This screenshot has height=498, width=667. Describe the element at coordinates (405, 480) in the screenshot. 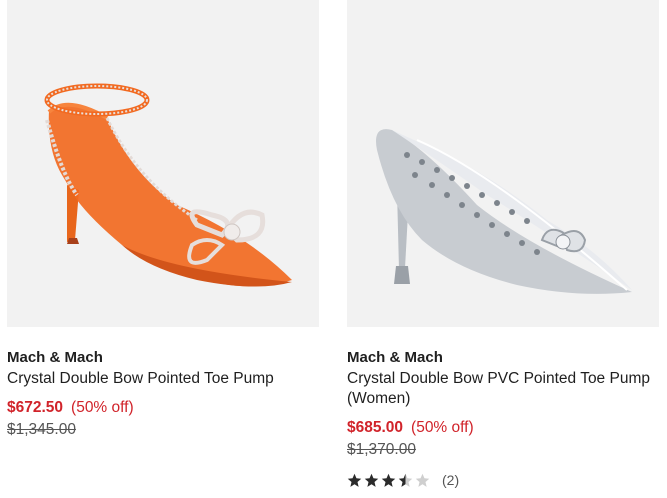

I see `star-half-icon` at that location.